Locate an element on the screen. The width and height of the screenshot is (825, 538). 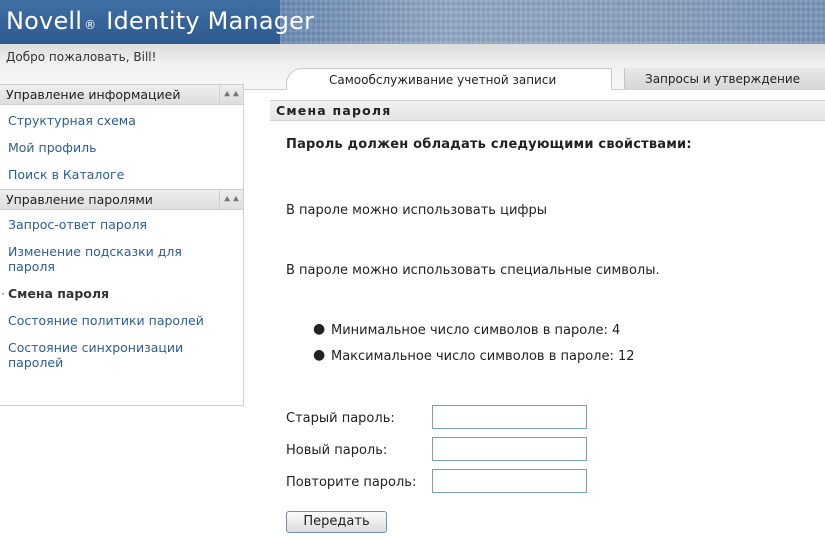
app-logo: Novell ® Identity Manager is located at coordinates (160, 21).